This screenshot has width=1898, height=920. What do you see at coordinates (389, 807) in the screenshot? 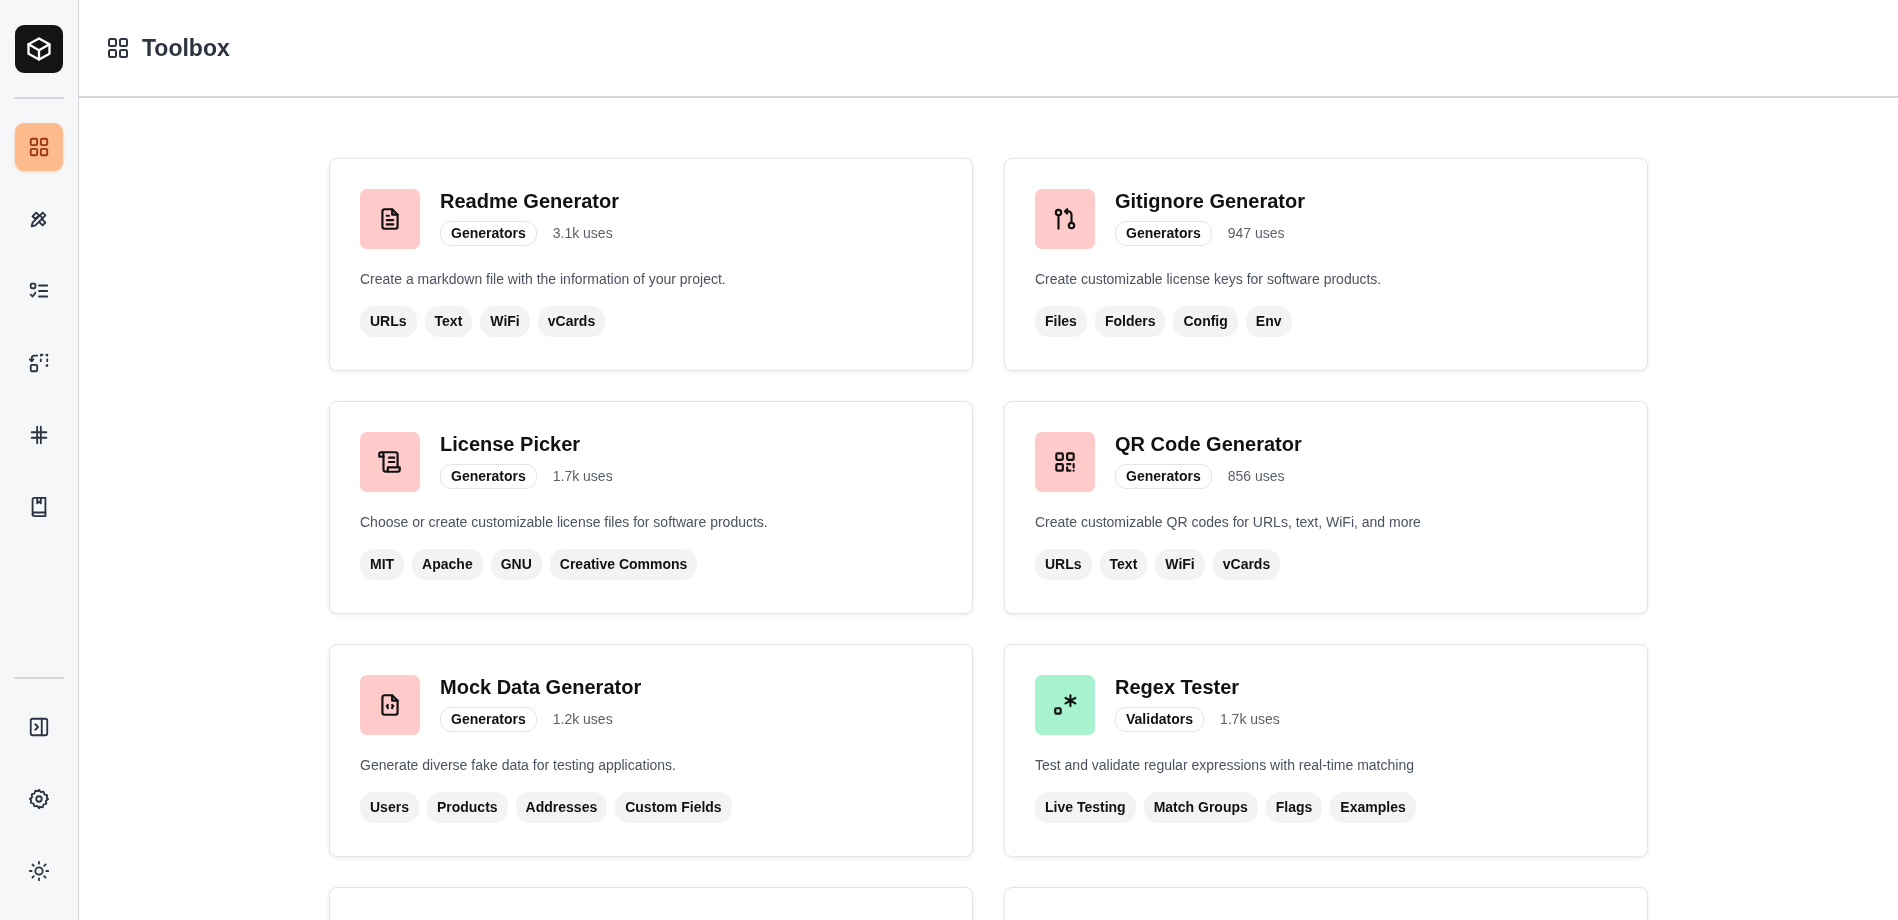
I see `feature-tag: Users` at bounding box center [389, 807].